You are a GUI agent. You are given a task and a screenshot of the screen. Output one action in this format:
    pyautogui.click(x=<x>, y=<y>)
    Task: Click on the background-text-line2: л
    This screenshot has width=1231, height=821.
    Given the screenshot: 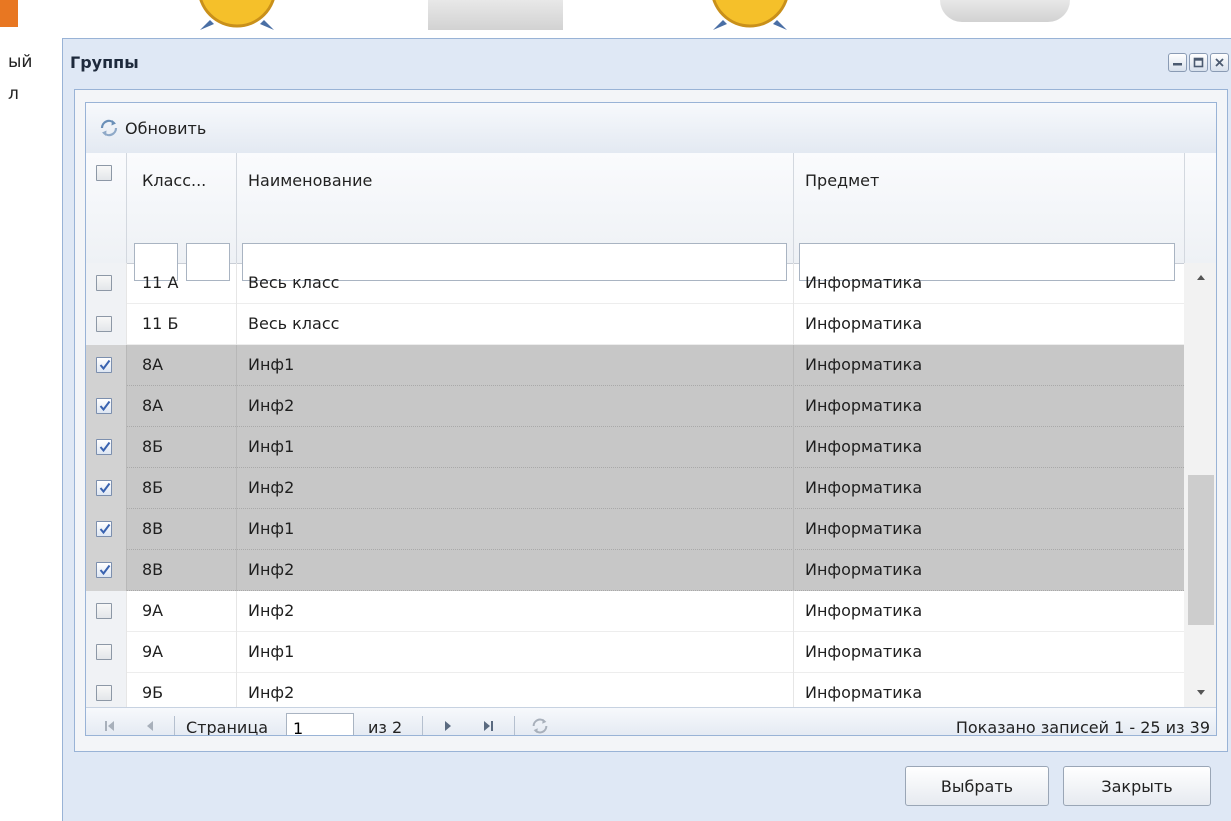 What is the action you would take?
    pyautogui.click(x=13, y=94)
    